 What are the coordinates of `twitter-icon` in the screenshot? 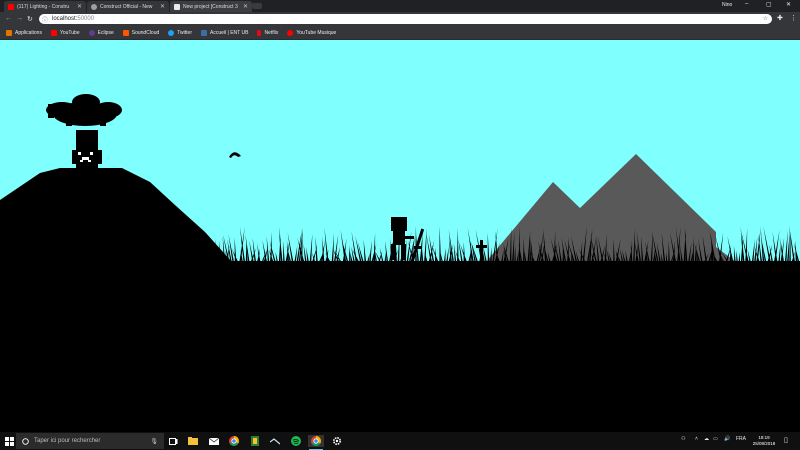 It's located at (171, 32).